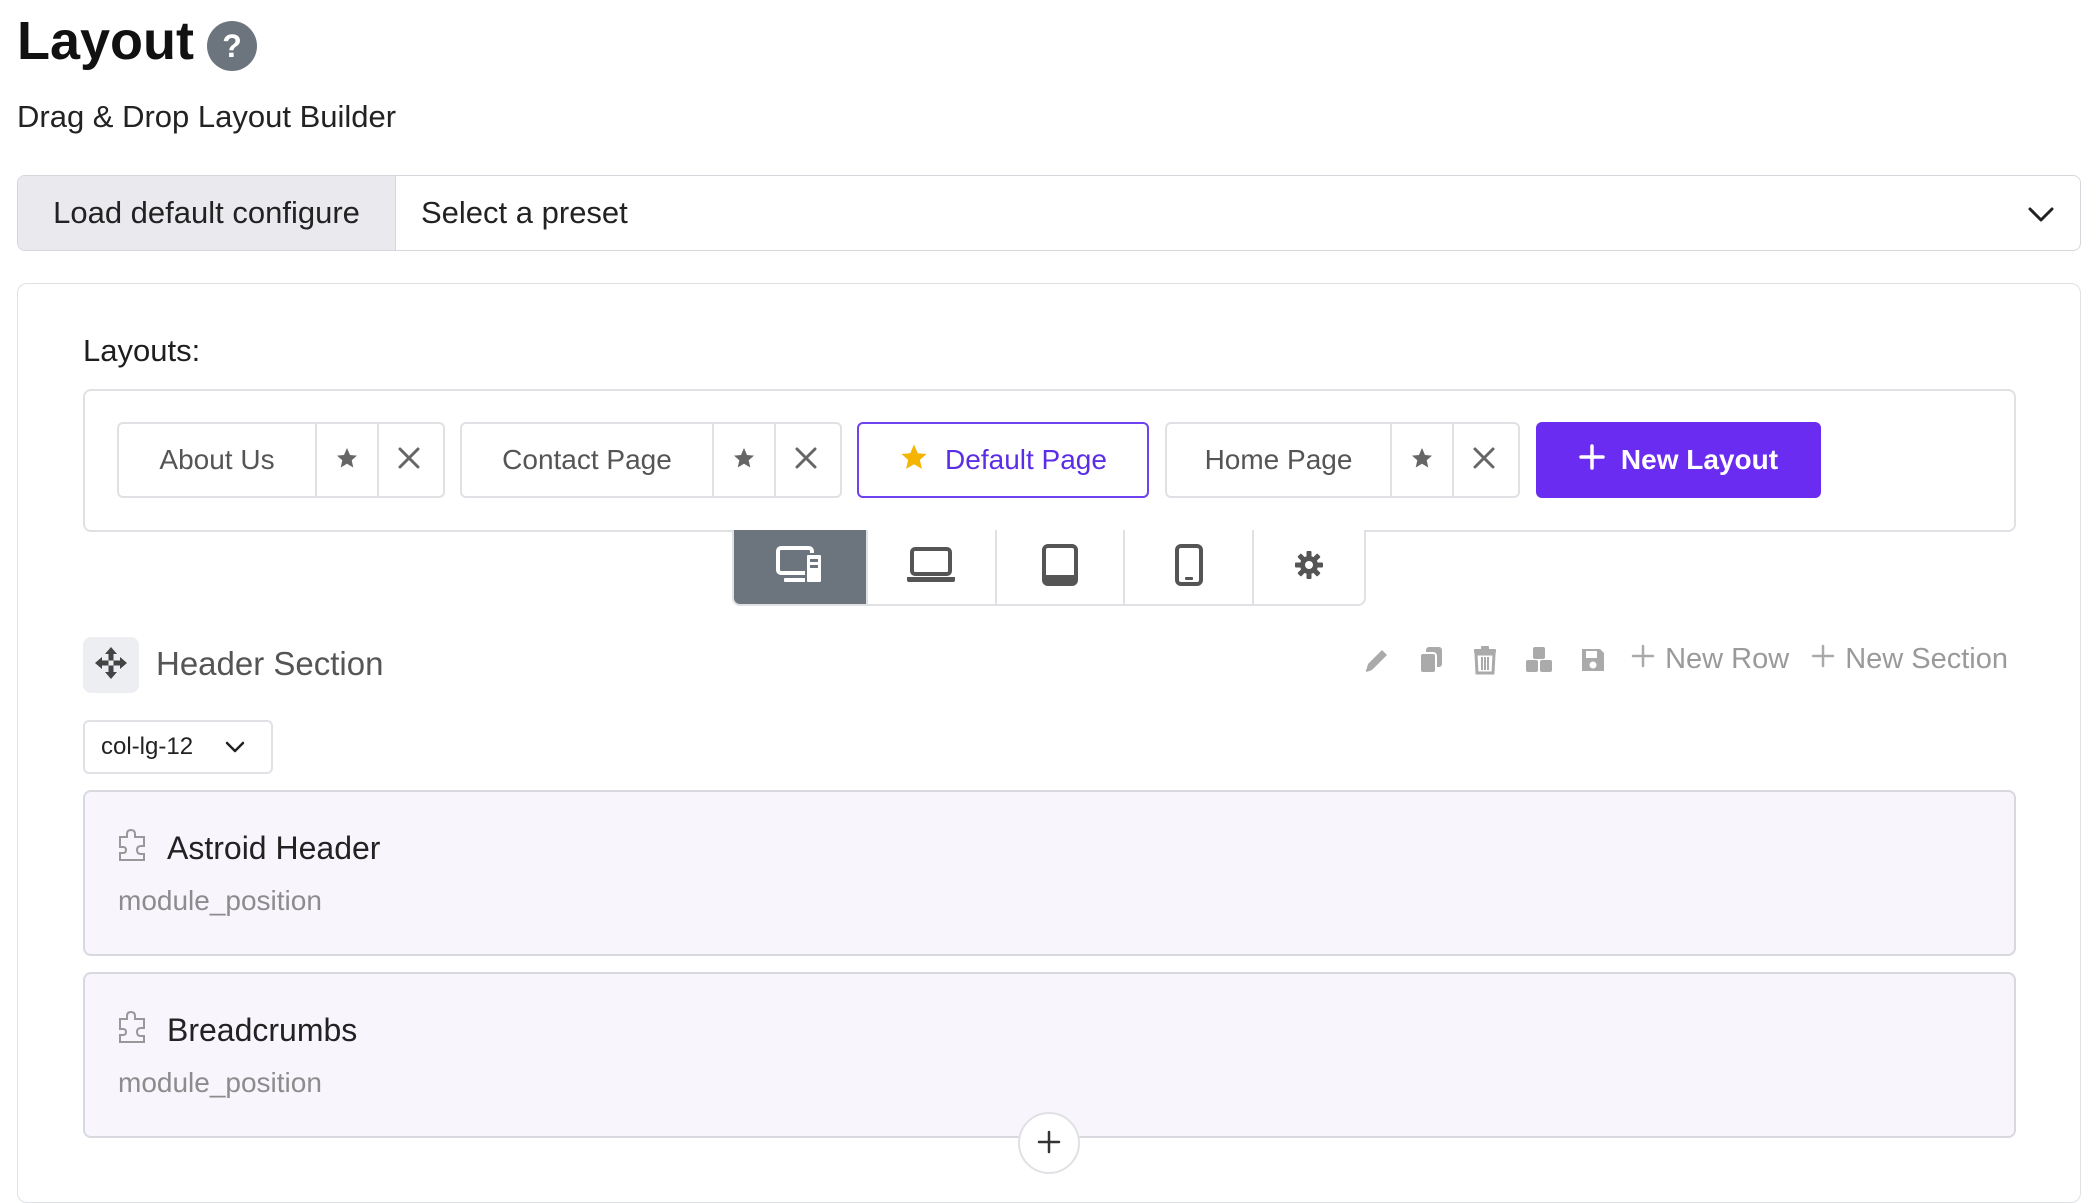 This screenshot has height=1203, width=2098. I want to click on layout-chip-default-page: Default Page, so click(1003, 460).